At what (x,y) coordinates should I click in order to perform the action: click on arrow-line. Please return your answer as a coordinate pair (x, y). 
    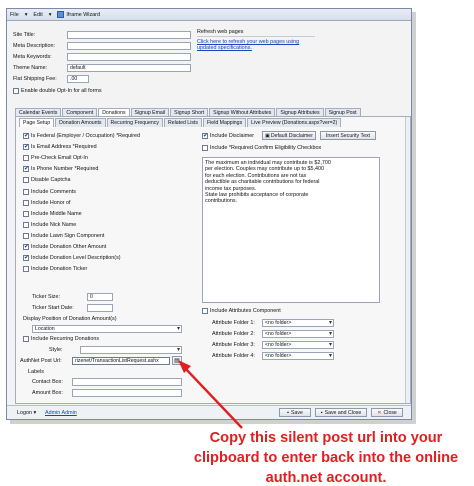
    Looking at the image, I should click on (213, 397).